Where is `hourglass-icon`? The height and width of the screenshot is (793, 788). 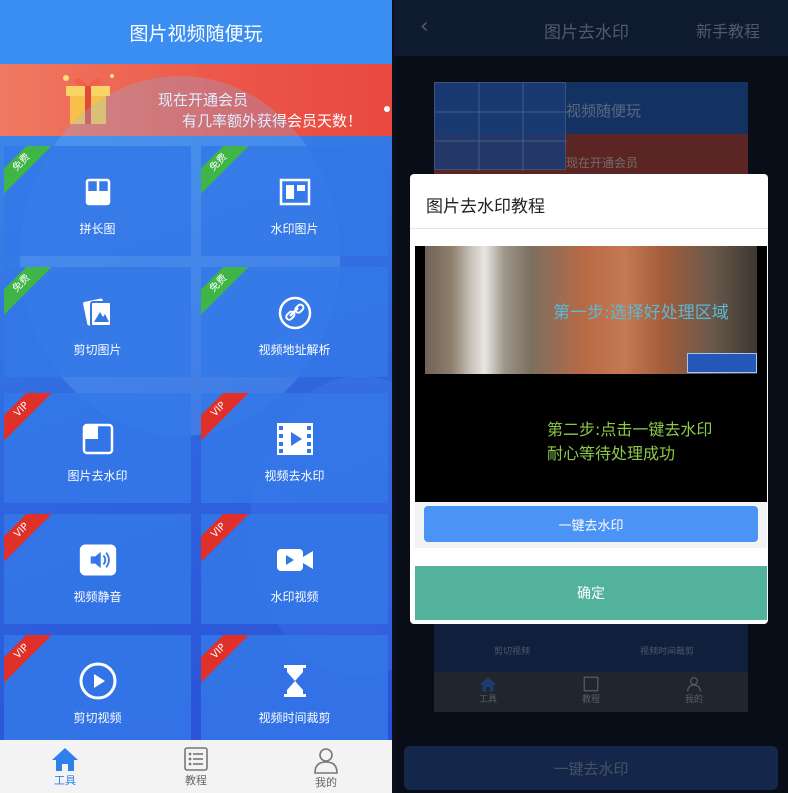 hourglass-icon is located at coordinates (295, 681).